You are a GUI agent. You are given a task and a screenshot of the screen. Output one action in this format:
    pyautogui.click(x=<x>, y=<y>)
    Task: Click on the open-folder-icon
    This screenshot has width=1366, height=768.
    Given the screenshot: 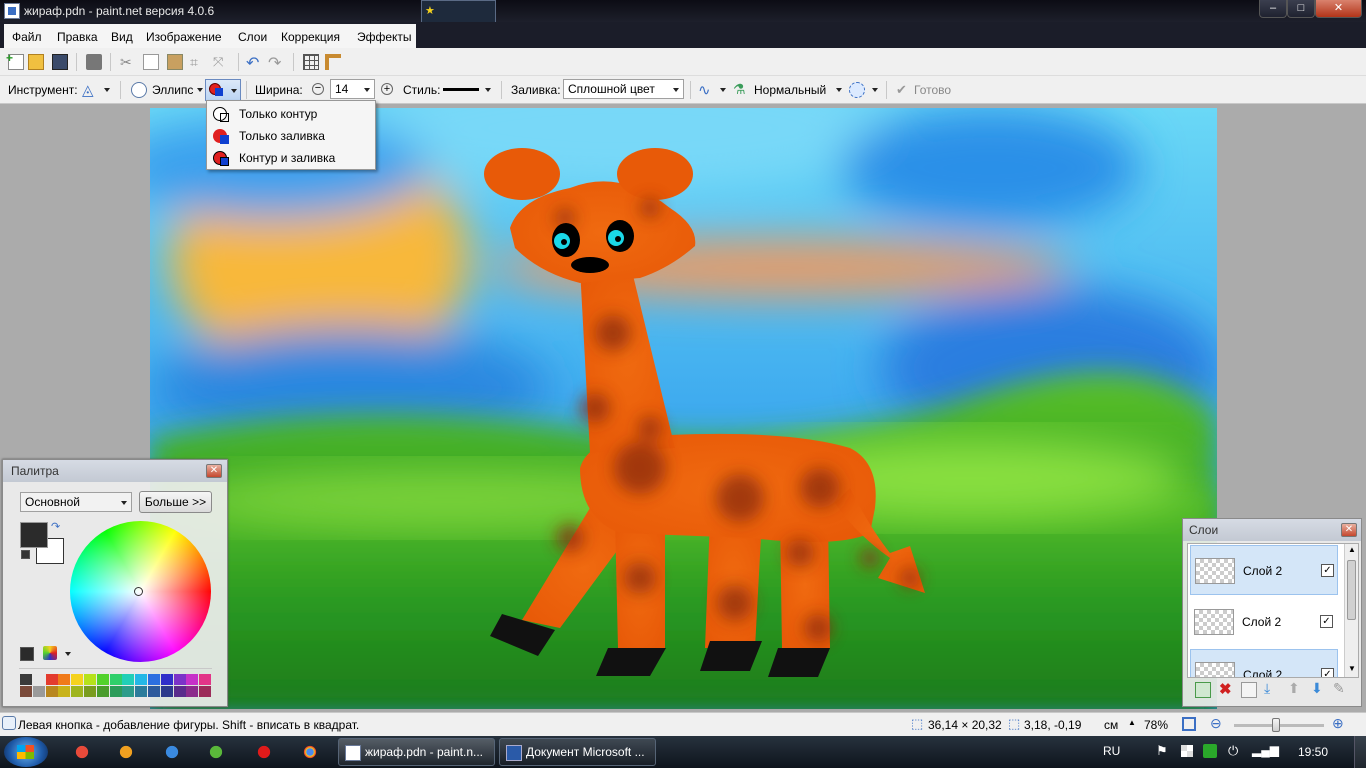 What is the action you would take?
    pyautogui.click(x=36, y=62)
    